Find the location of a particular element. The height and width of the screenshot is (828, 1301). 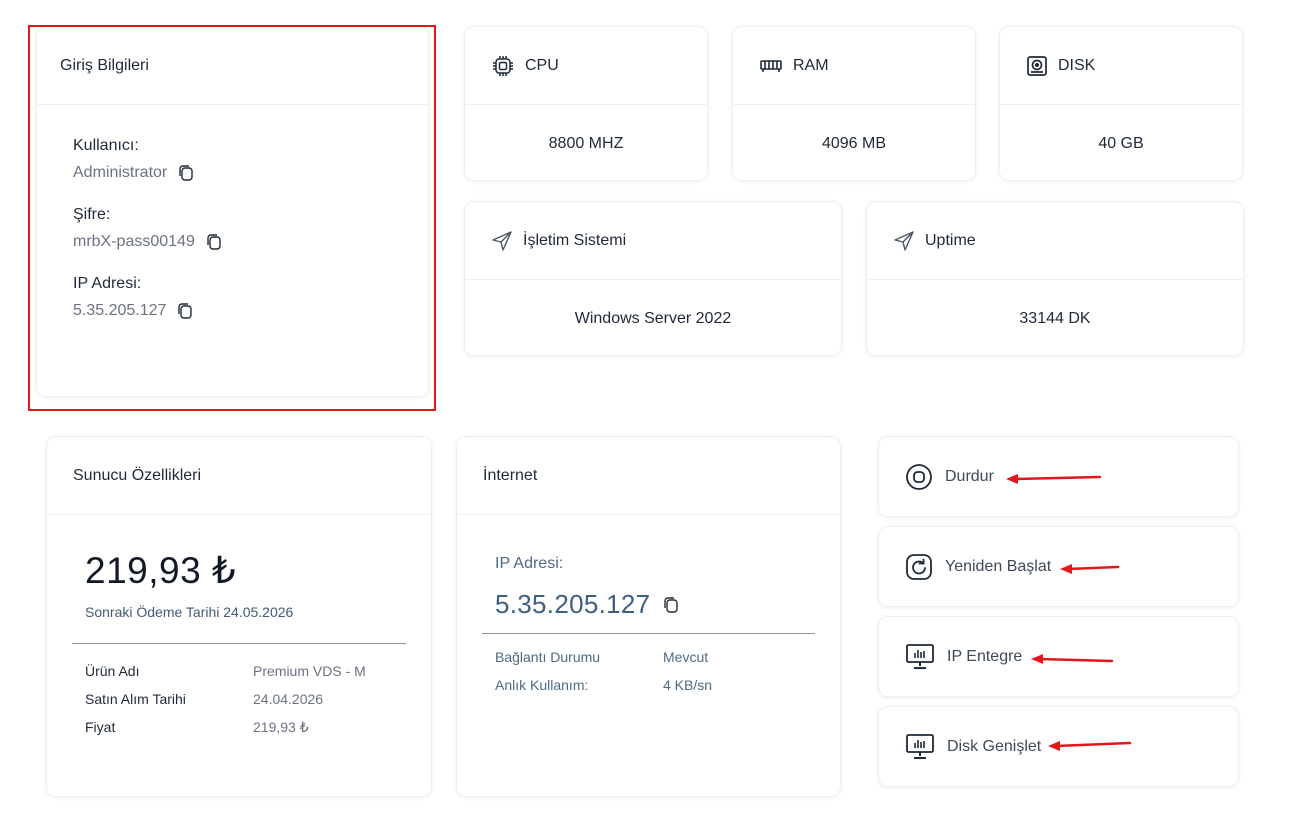

disk-value: 40 GB is located at coordinates (1121, 143).